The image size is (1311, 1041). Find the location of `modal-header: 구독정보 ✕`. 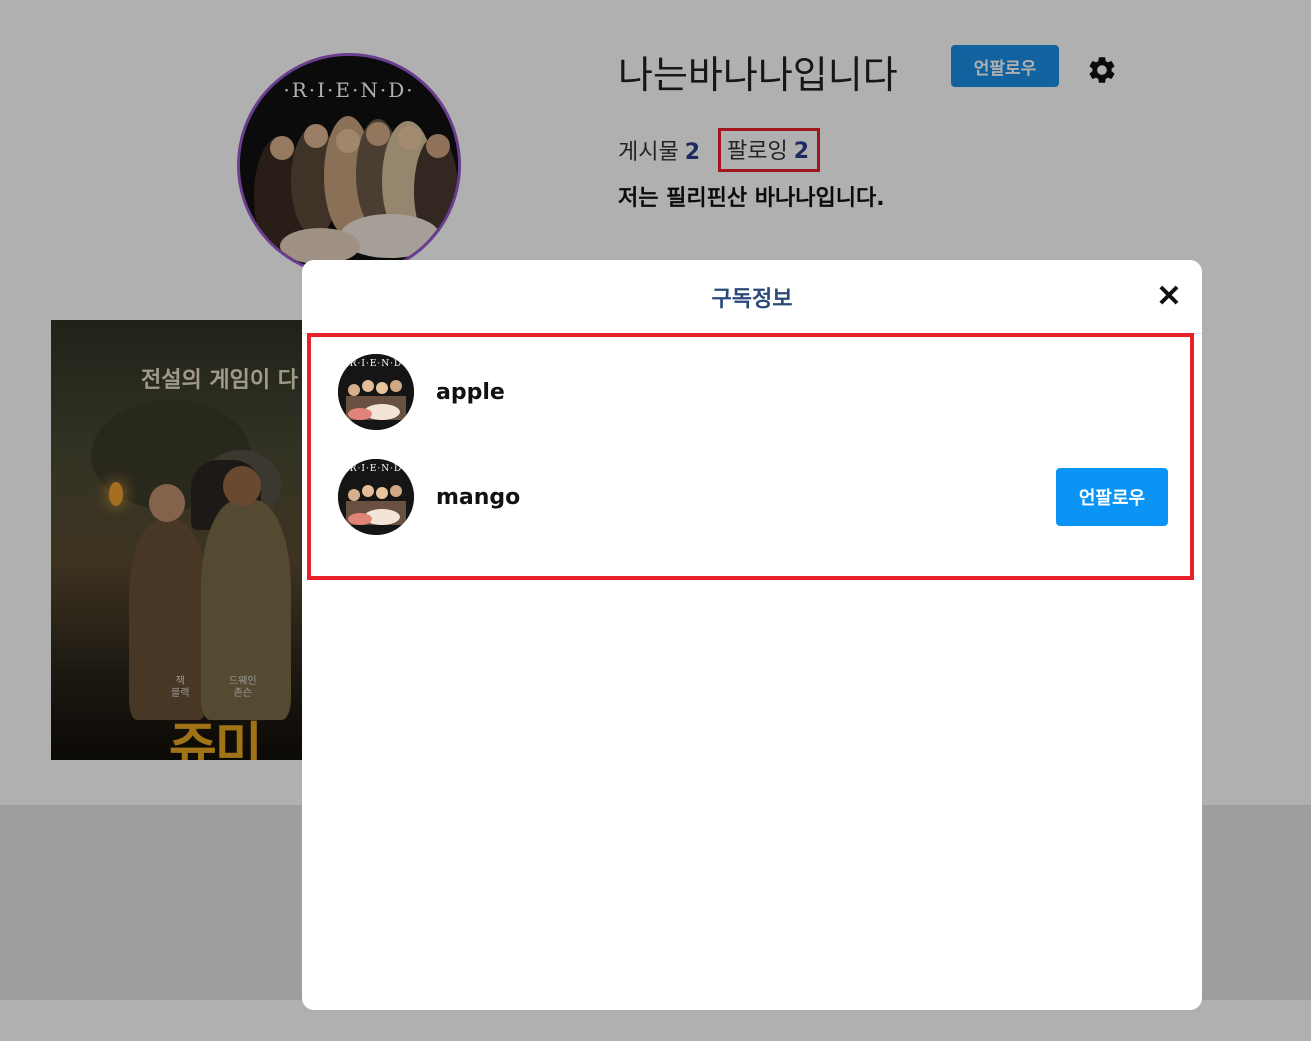

modal-header: 구독정보 ✕ is located at coordinates (752, 297).